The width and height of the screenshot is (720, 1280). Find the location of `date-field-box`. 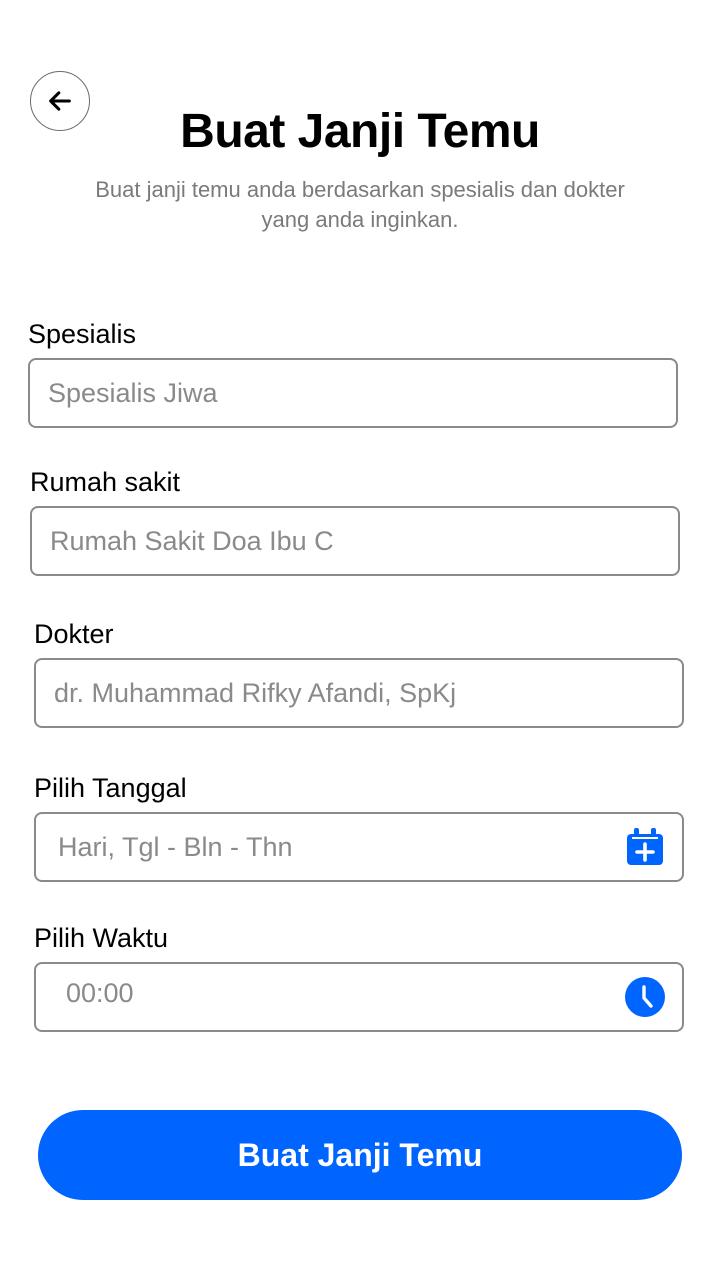

date-field-box is located at coordinates (359, 847).